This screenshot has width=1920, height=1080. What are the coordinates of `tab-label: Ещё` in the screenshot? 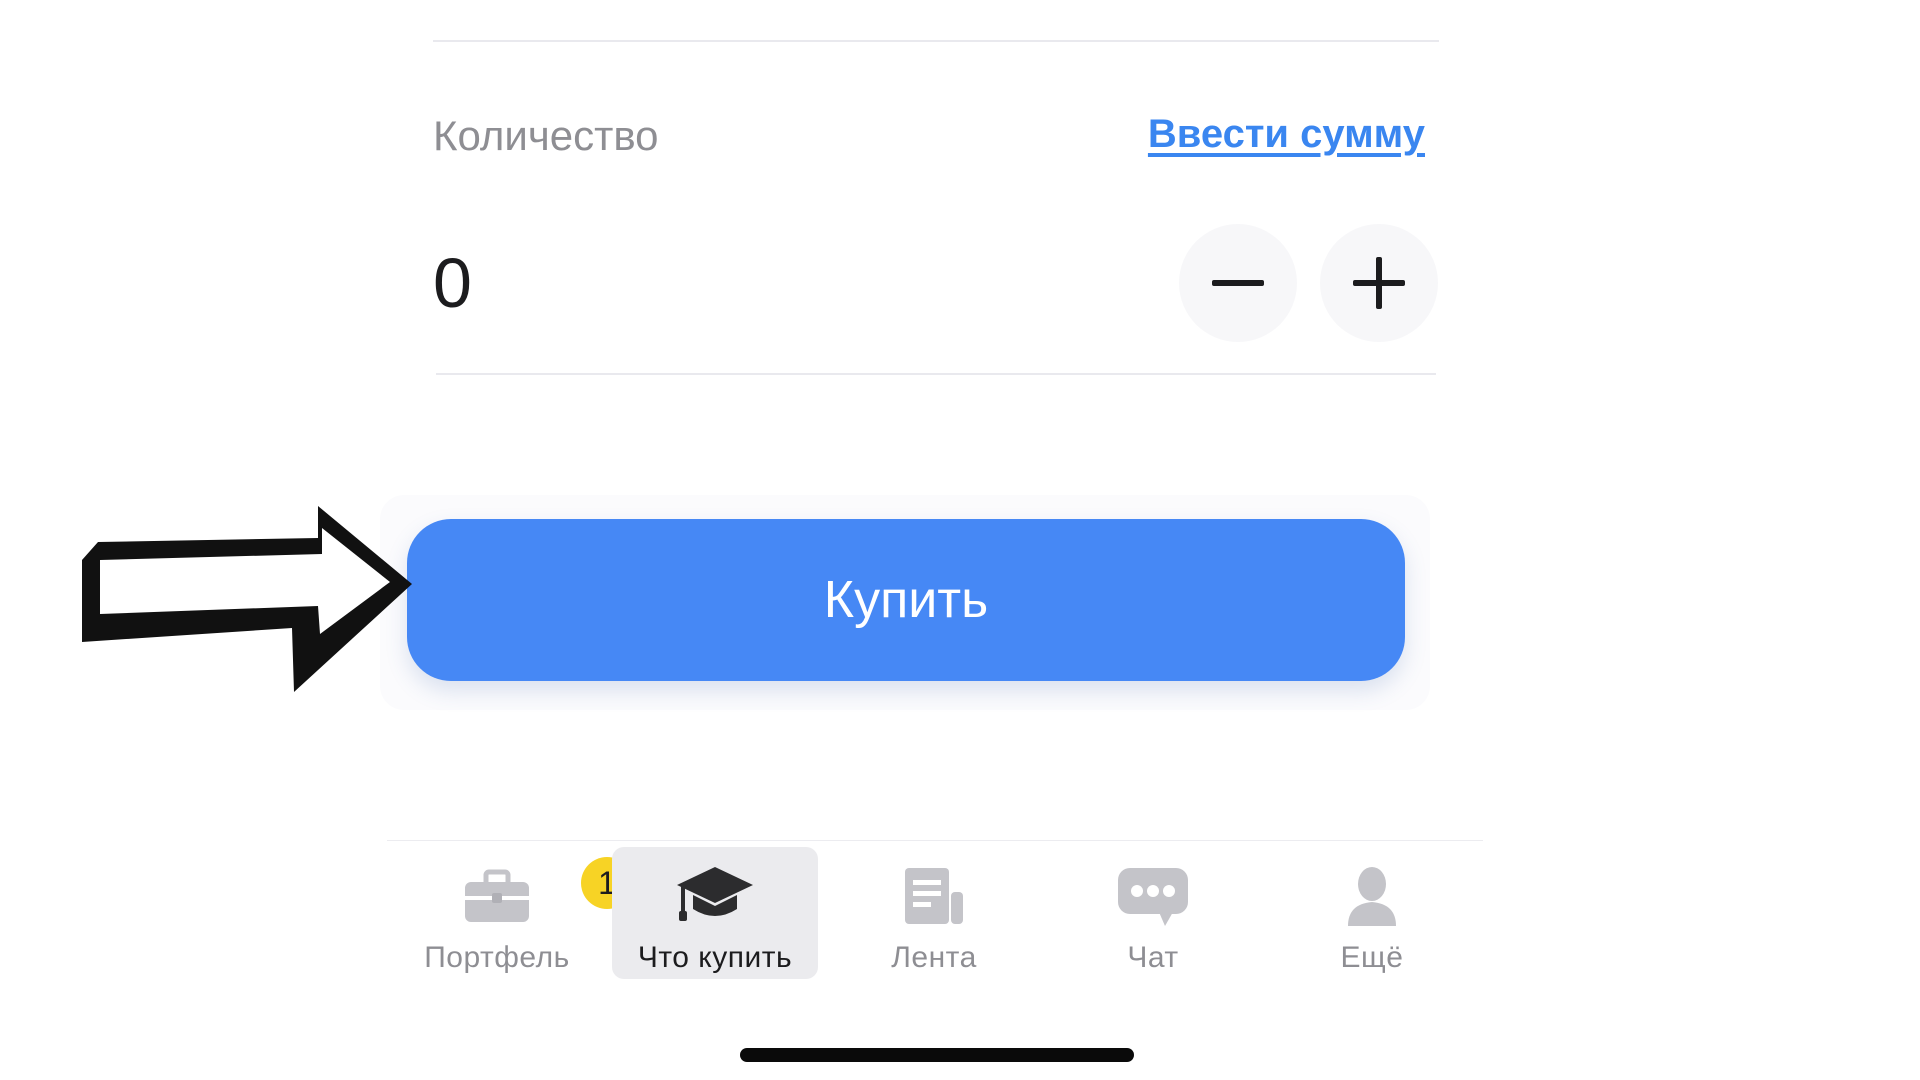 It's located at (1372, 957).